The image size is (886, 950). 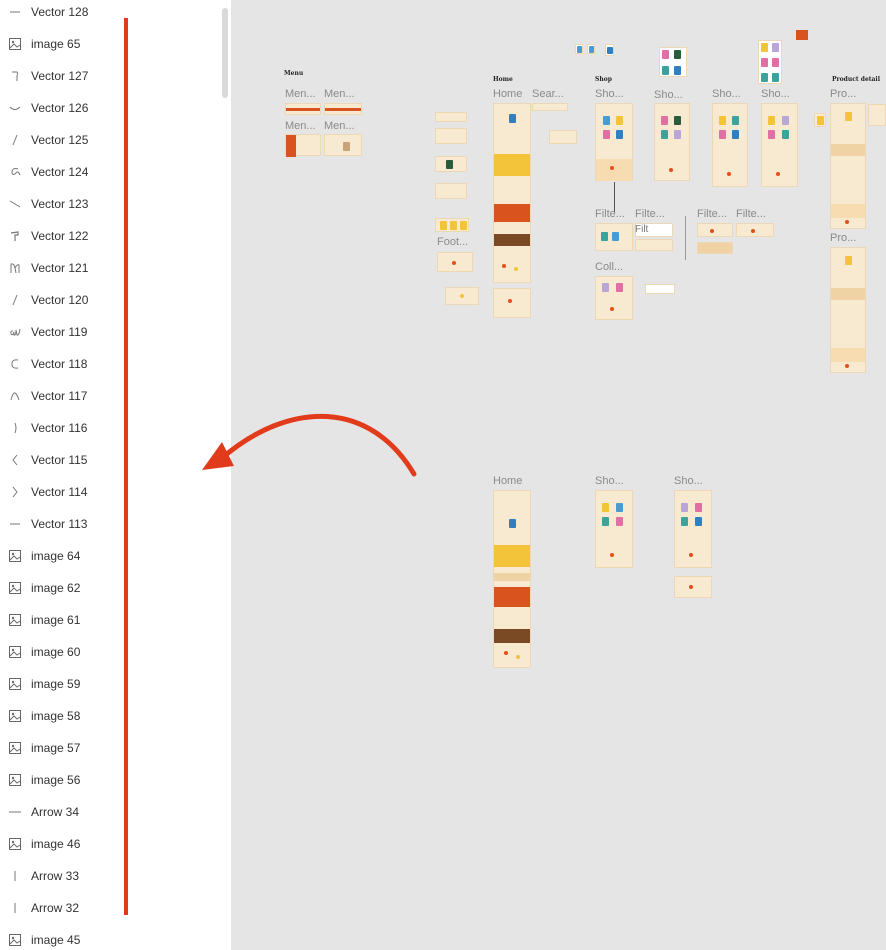 I want to click on layer-row: Arrow 32, so click(x=115, y=908).